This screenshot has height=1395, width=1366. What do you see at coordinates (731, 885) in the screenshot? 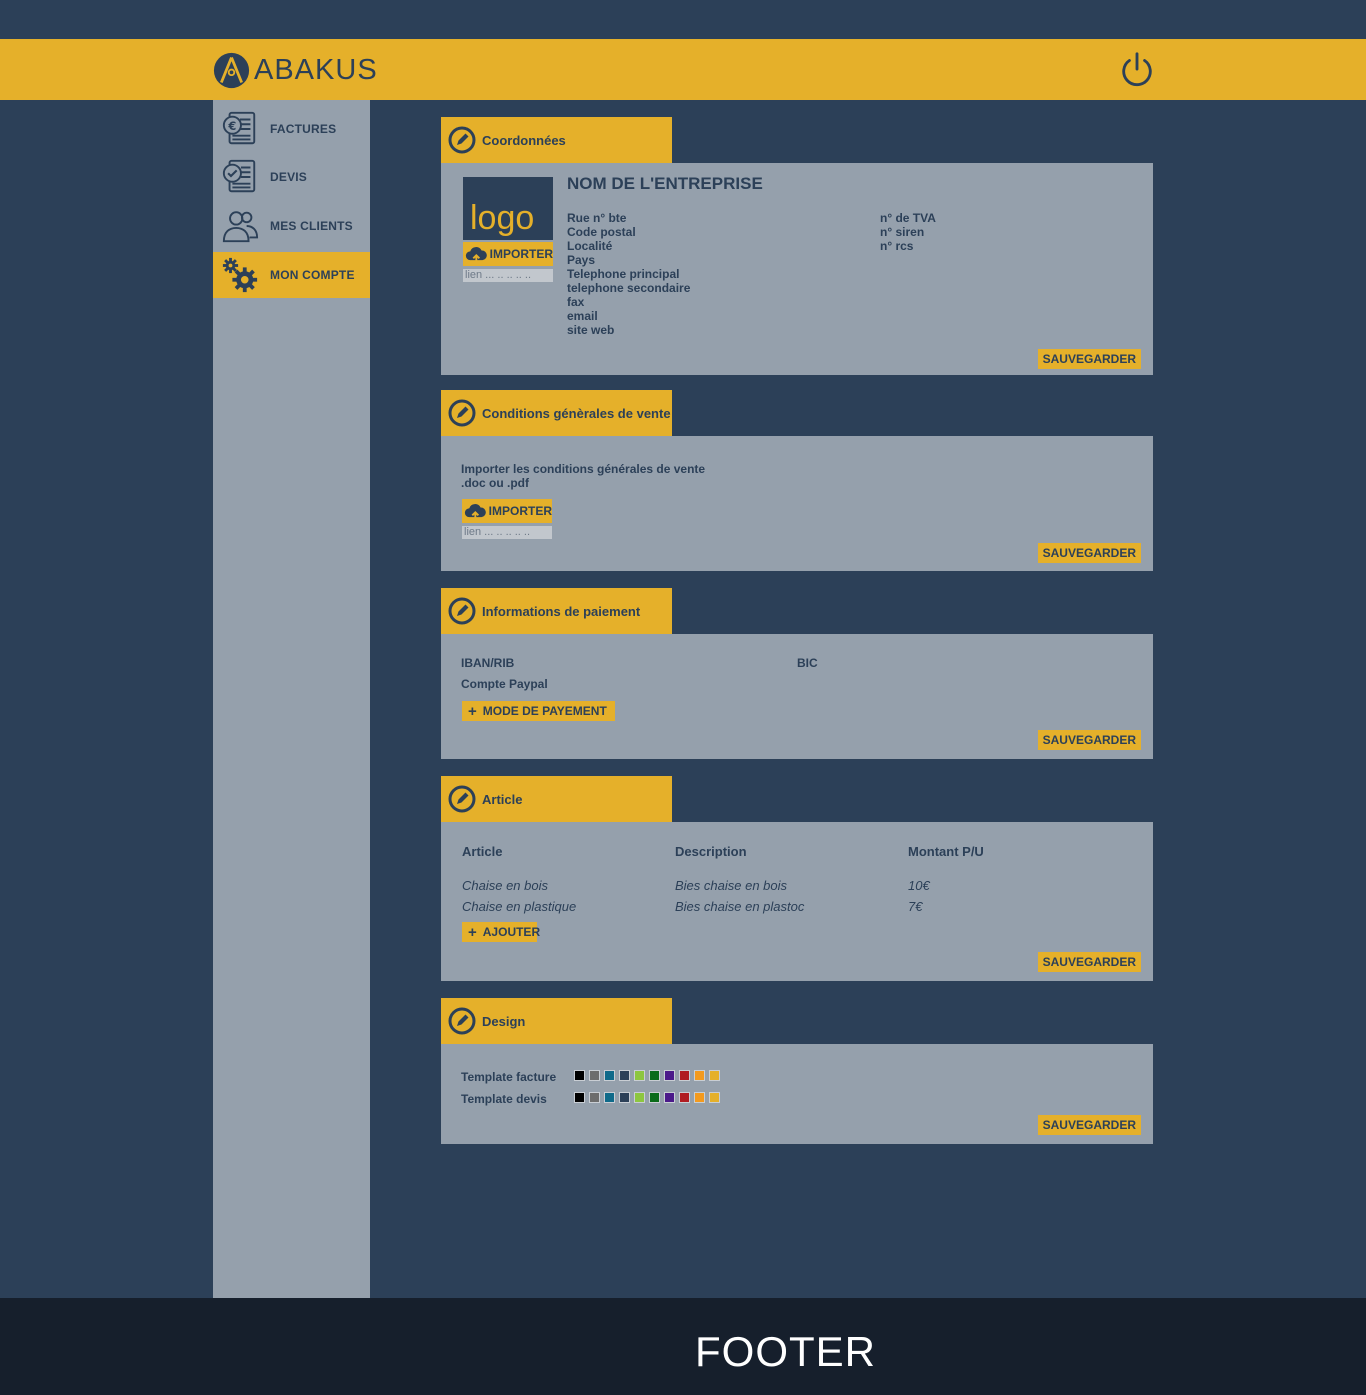
I see `description-cell: Bies chaise en bois` at bounding box center [731, 885].